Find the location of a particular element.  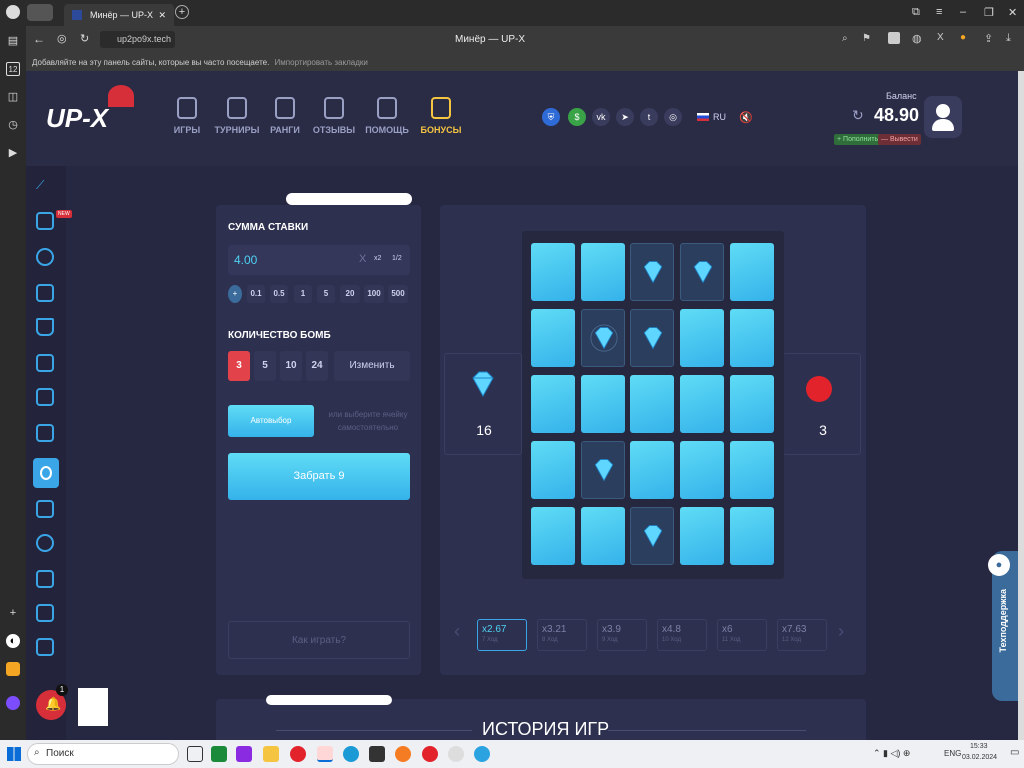

tab-active: Минёр — UP-X ✕ is located at coordinates (119, 15).